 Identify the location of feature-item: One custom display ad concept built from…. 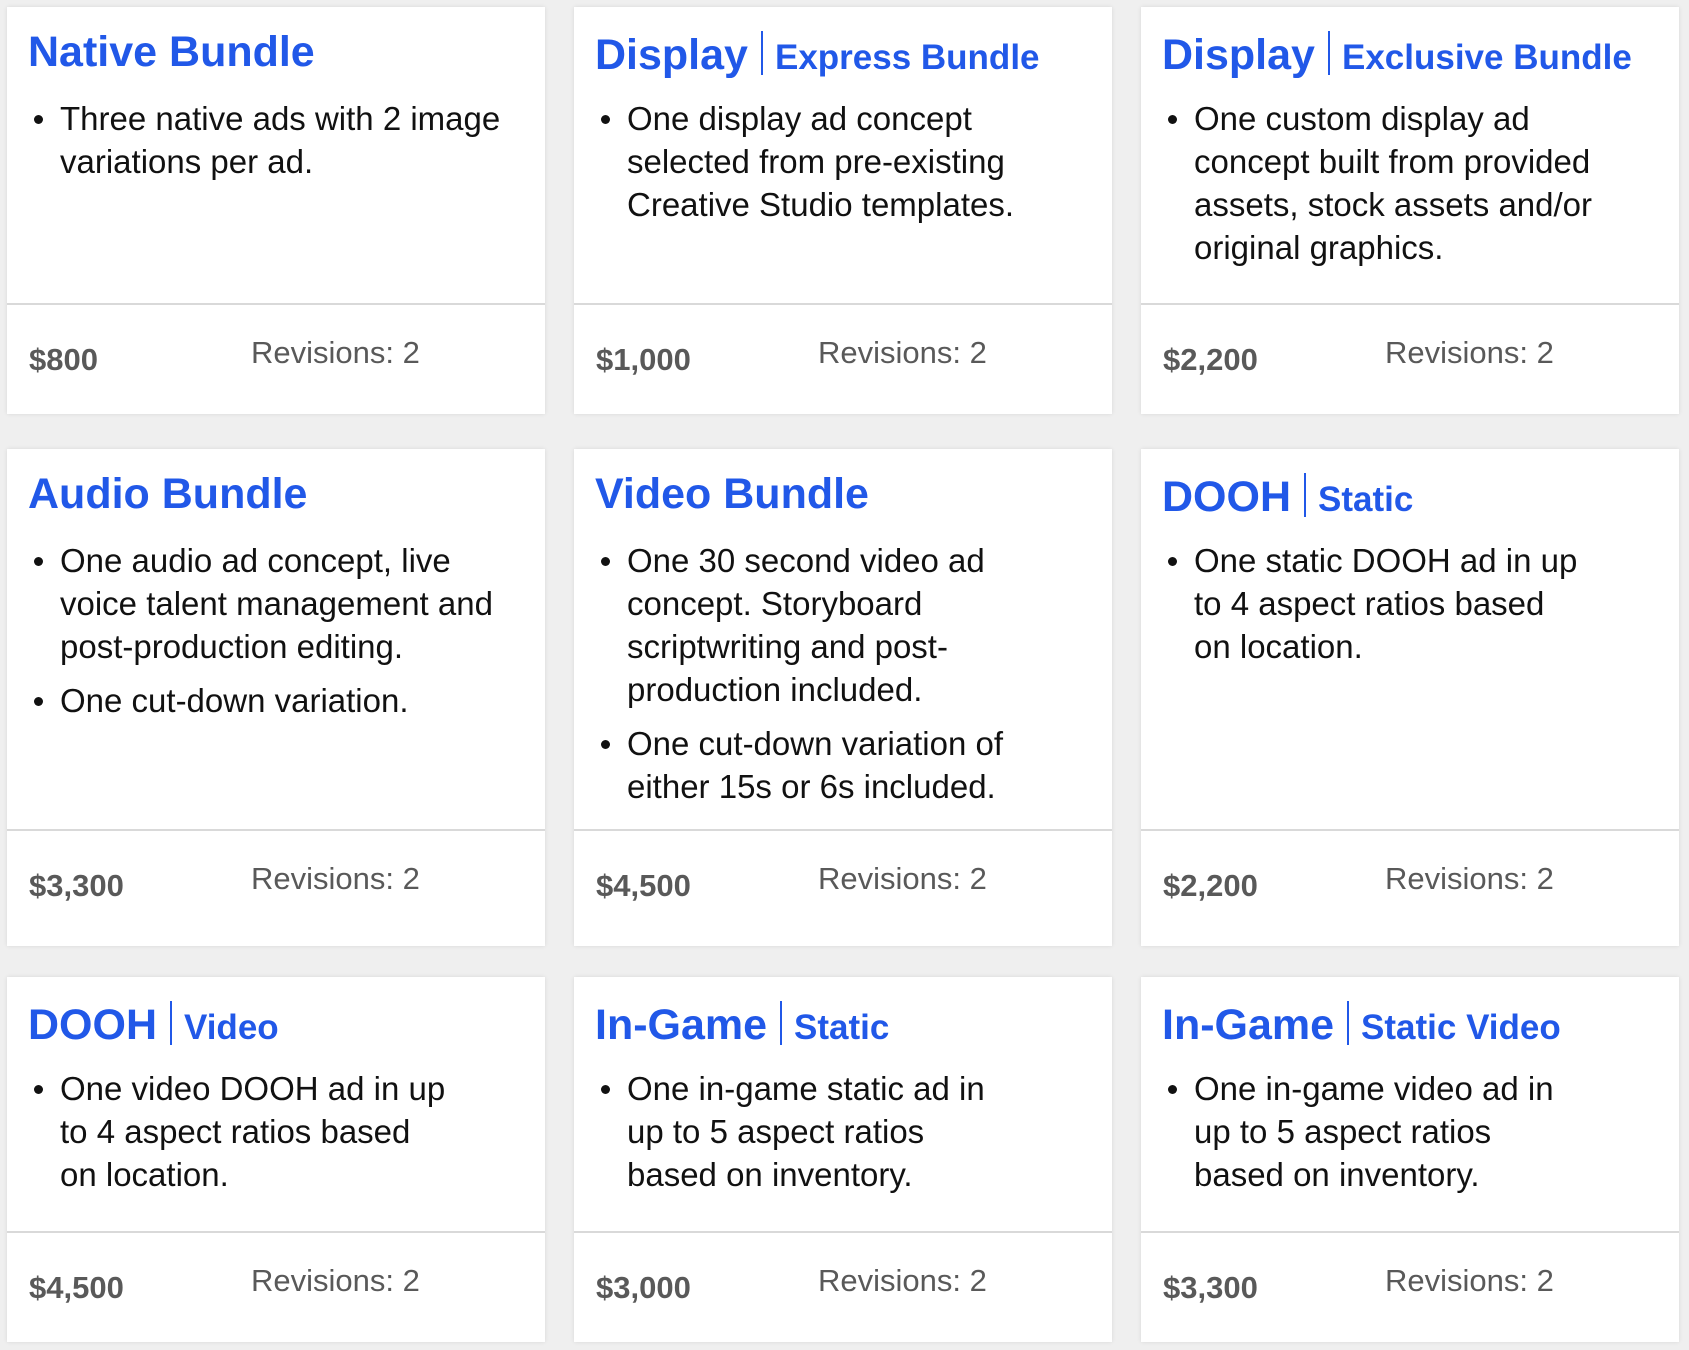
(1398, 183).